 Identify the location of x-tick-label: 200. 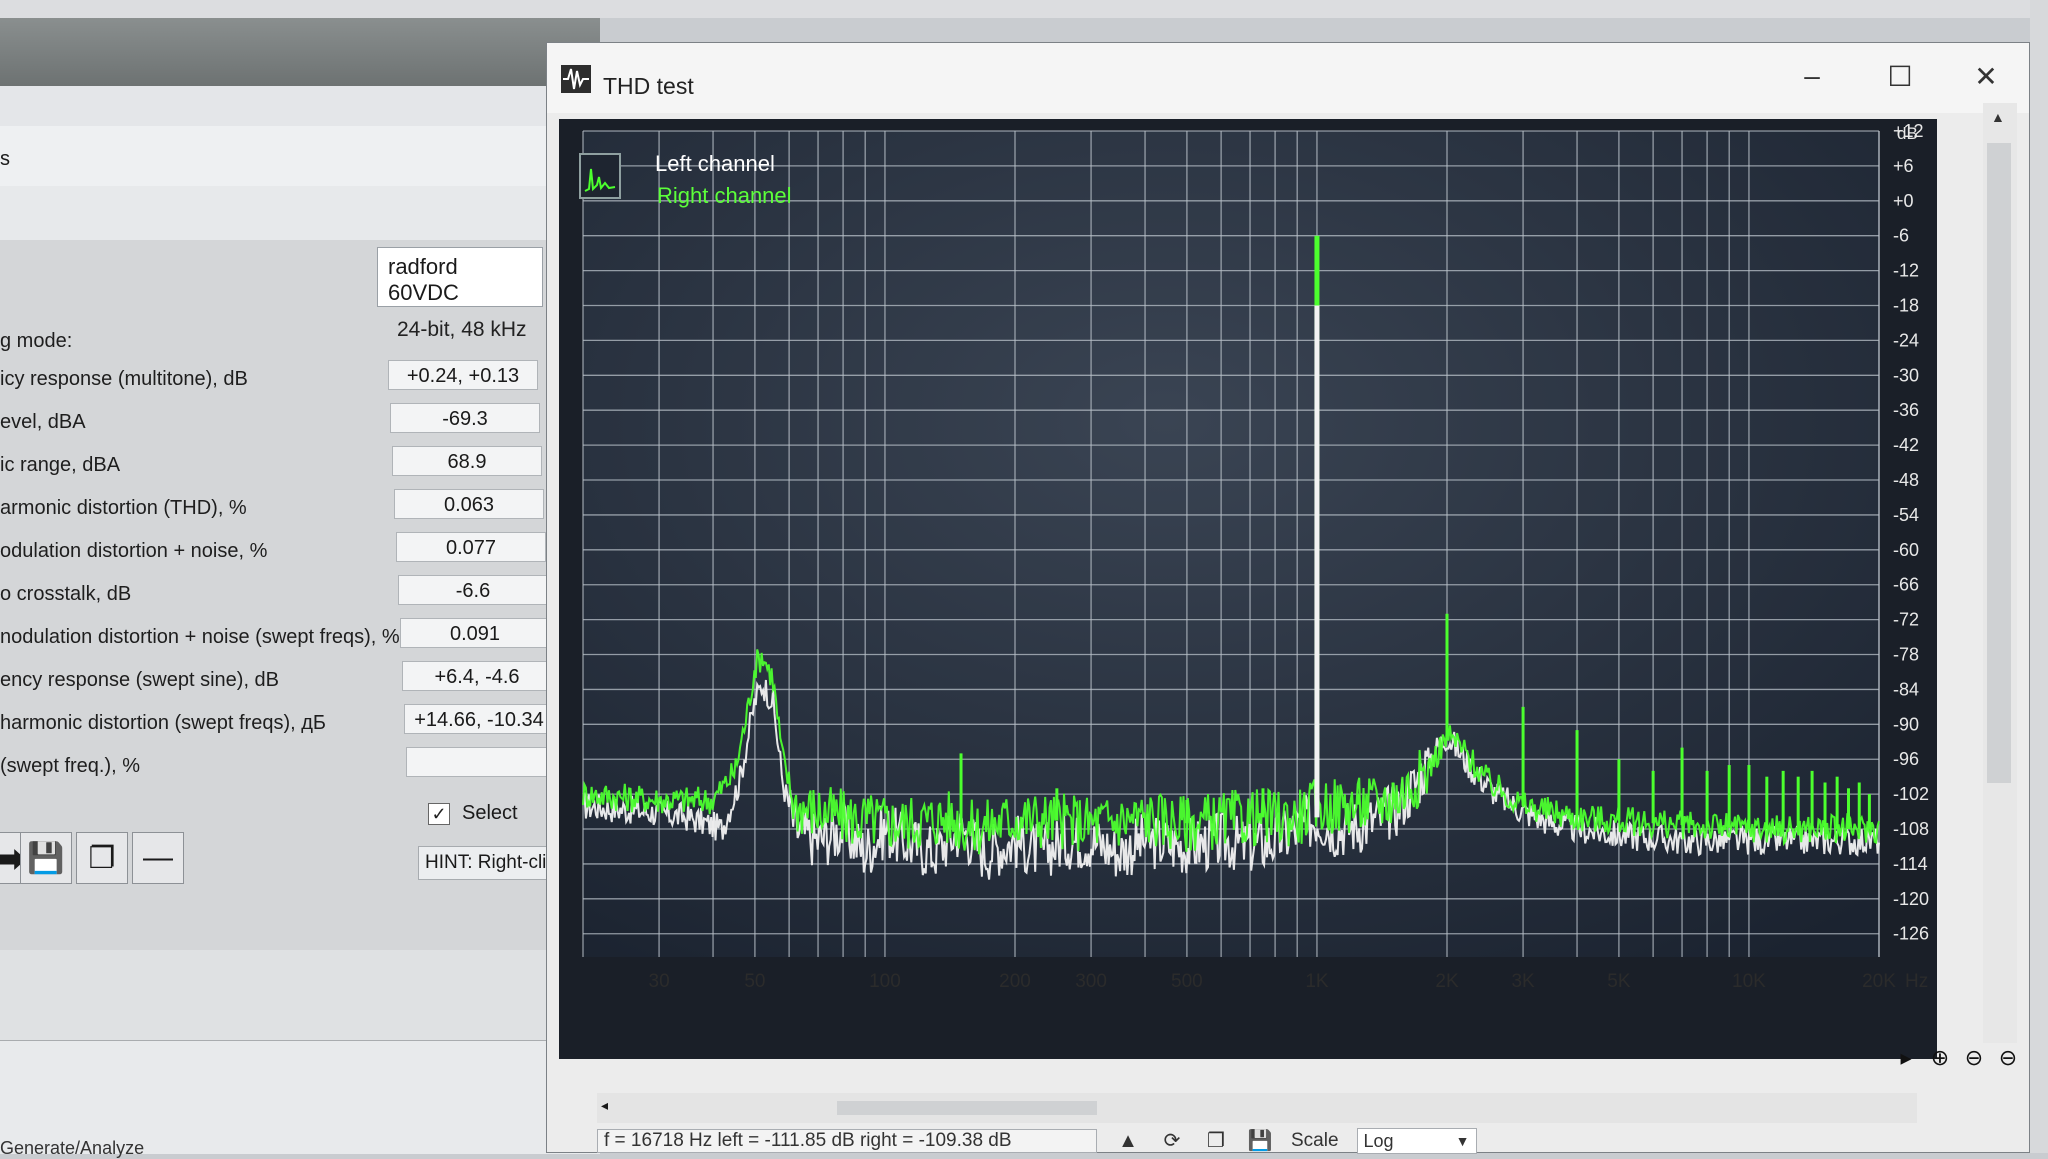
(1015, 981).